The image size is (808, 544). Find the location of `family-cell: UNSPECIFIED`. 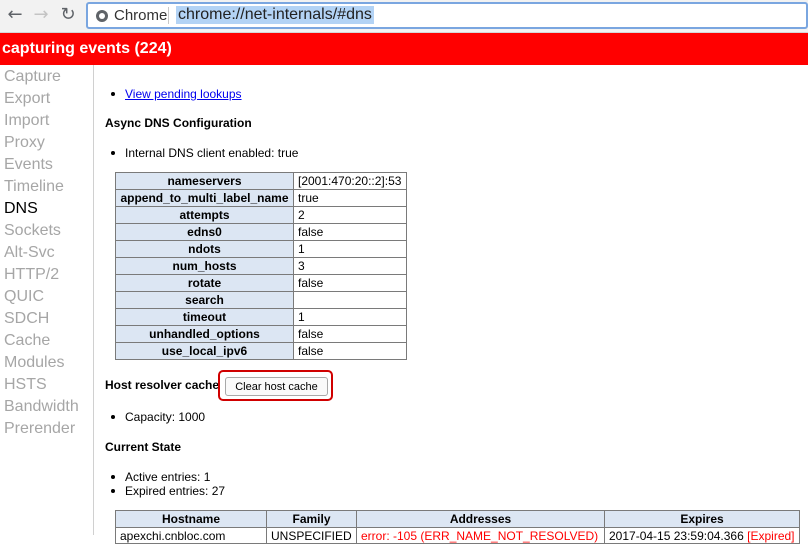

family-cell: UNSPECIFIED is located at coordinates (311, 535).